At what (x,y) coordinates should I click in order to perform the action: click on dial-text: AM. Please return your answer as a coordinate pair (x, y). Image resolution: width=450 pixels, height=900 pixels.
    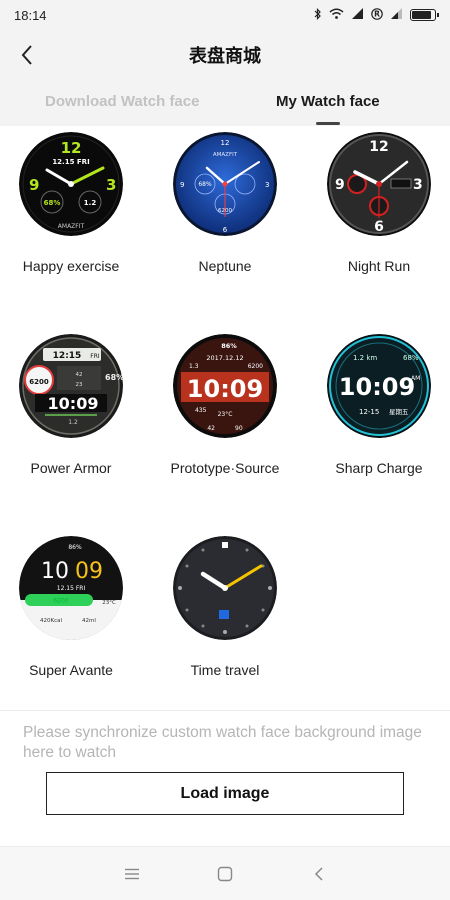
    Looking at the image, I should click on (415, 378).